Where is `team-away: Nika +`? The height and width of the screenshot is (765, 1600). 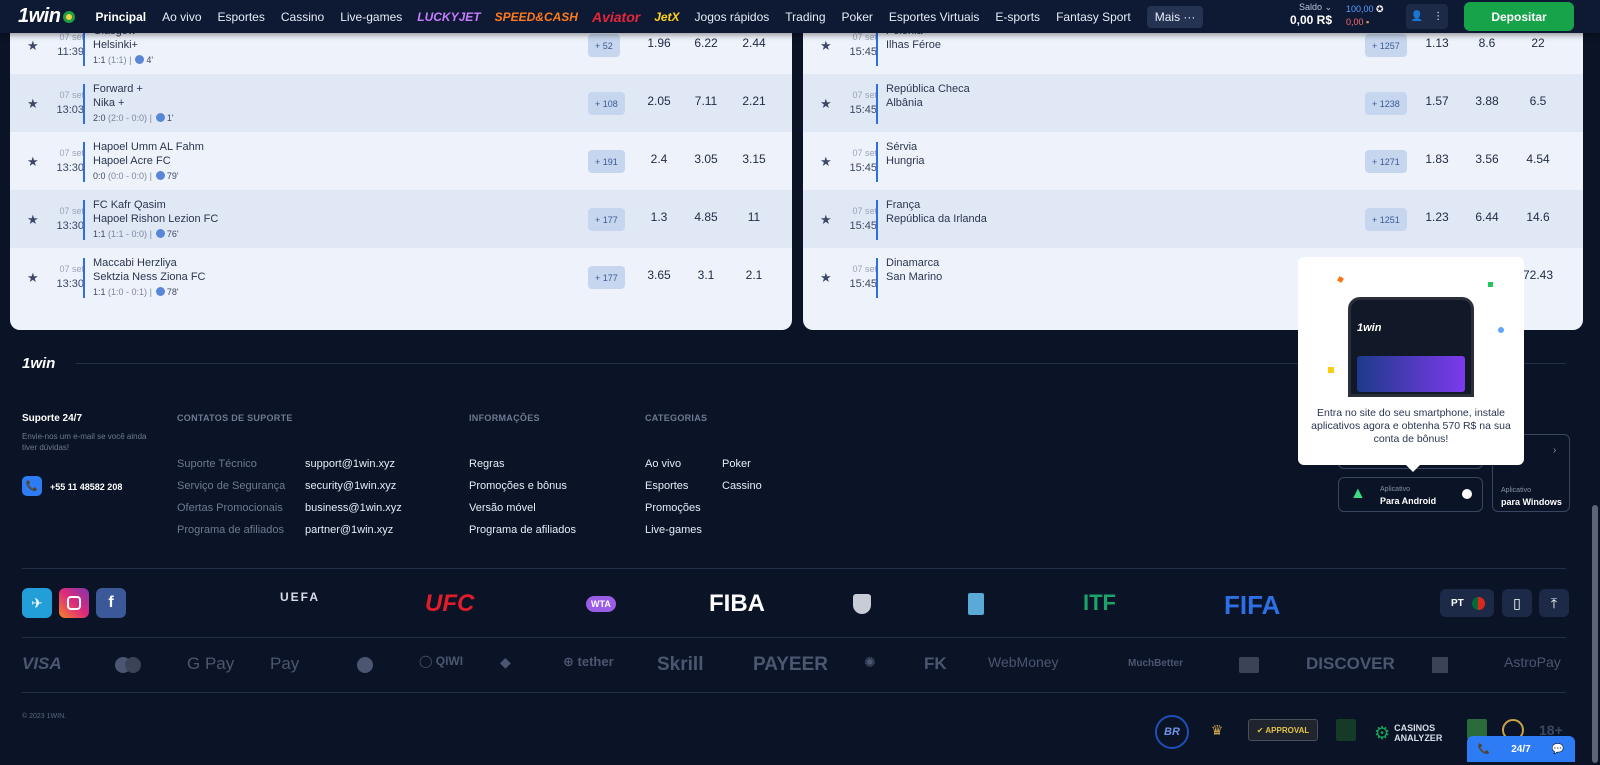 team-away: Nika + is located at coordinates (109, 103).